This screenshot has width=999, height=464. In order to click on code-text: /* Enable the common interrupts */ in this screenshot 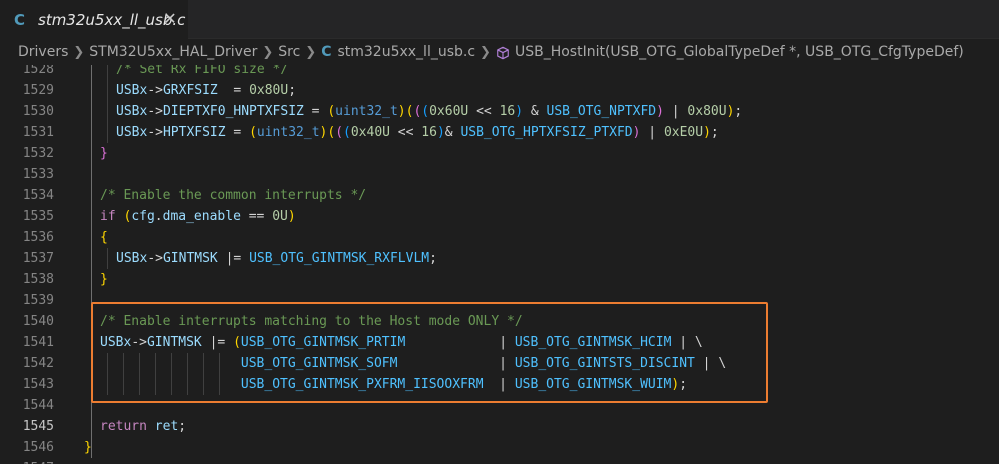, I will do `click(233, 195)`.